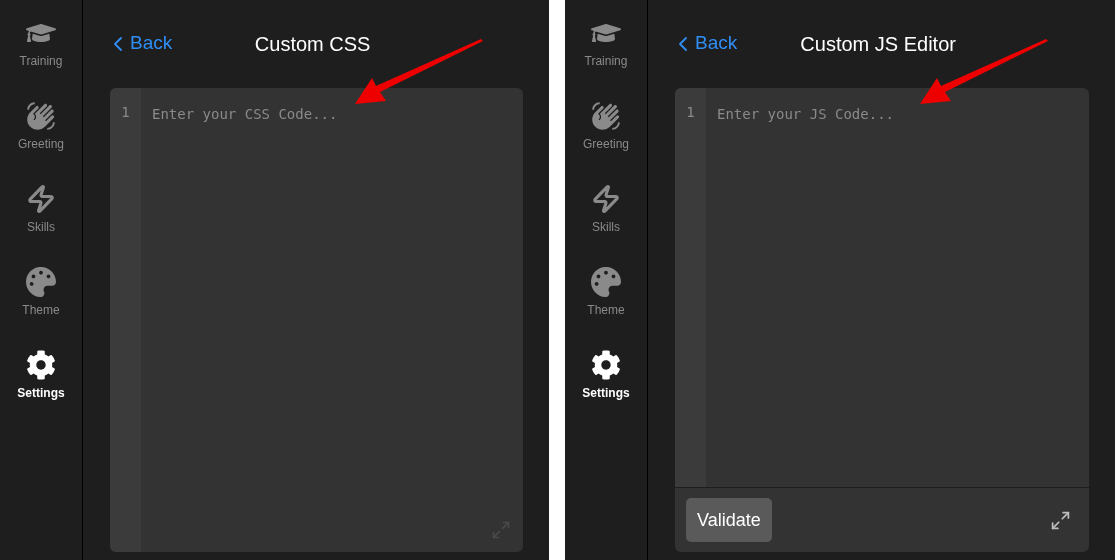  Describe the element at coordinates (878, 44) in the screenshot. I see `page-title: Custom JS Editor` at that location.